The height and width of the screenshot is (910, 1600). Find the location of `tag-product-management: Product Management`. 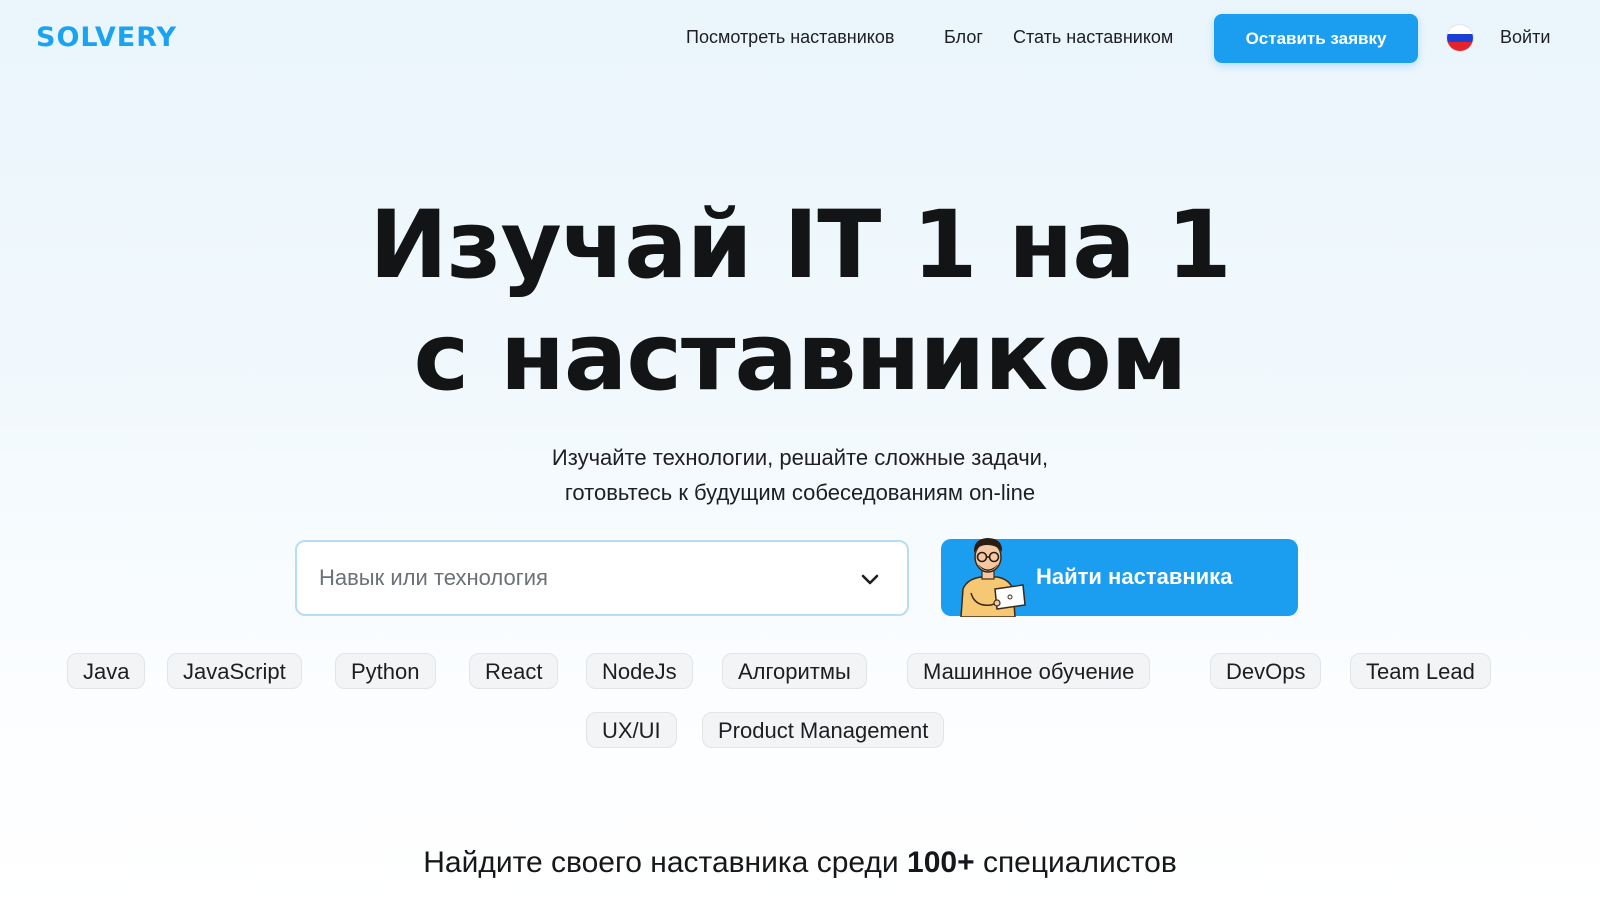

tag-product-management: Product Management is located at coordinates (823, 730).